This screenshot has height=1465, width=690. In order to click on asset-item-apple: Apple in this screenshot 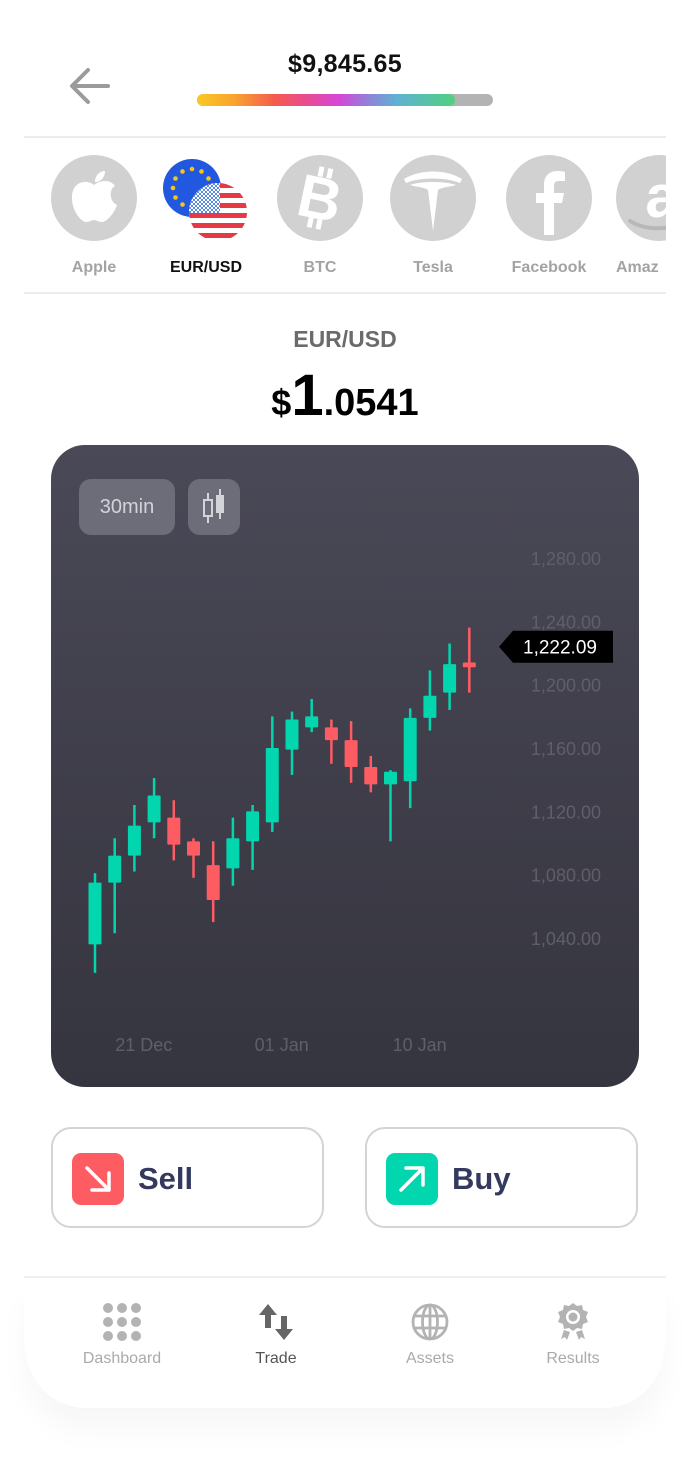, I will do `click(94, 216)`.